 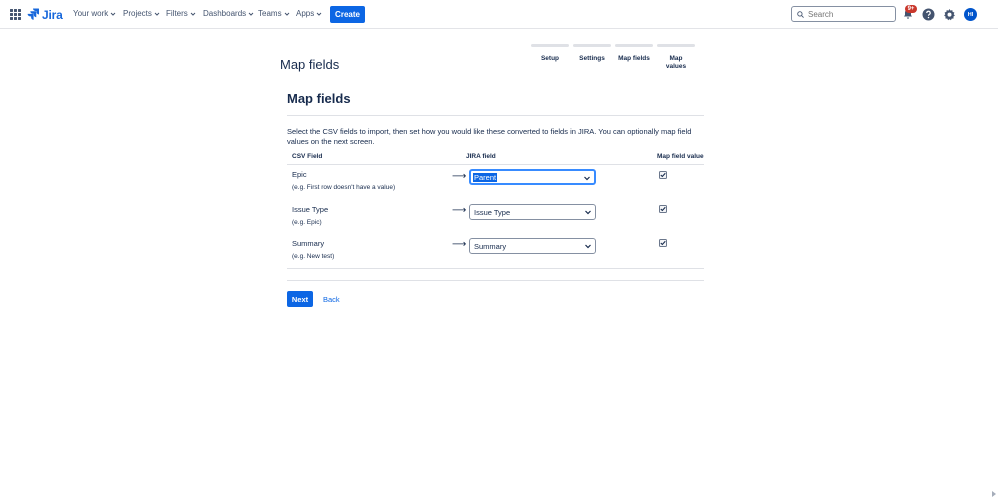 I want to click on jira-logo-icon, so click(x=33, y=14).